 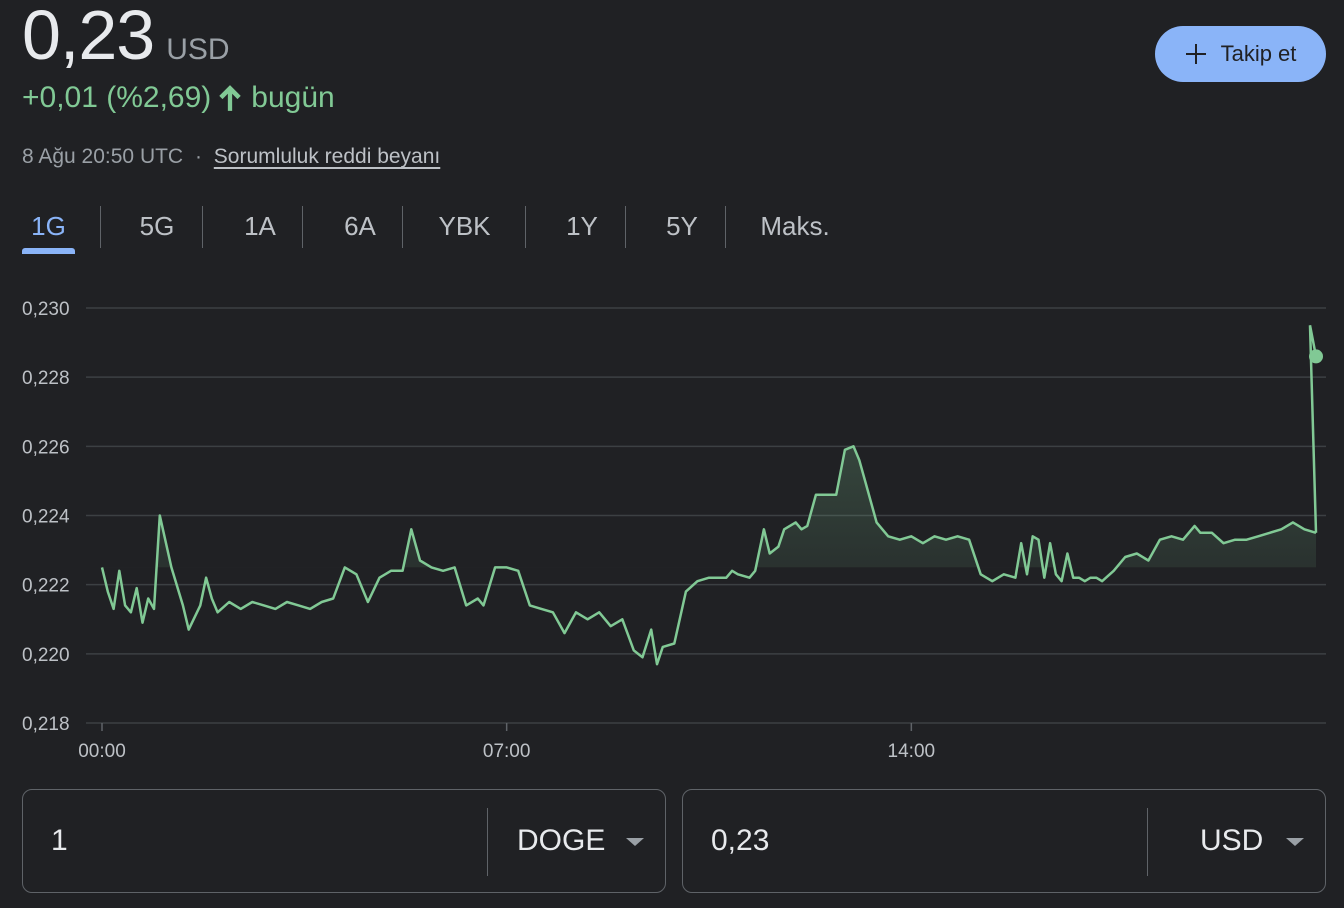 I want to click on price-headline: 0,23 USD, so click(x=126, y=35).